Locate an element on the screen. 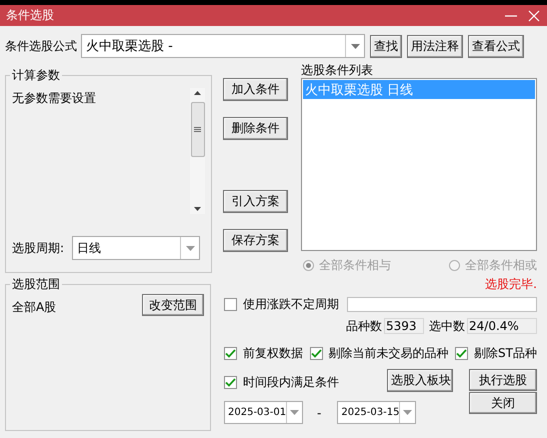 The height and width of the screenshot is (438, 547). end-date-combo: 2025-03-15 is located at coordinates (376, 412).